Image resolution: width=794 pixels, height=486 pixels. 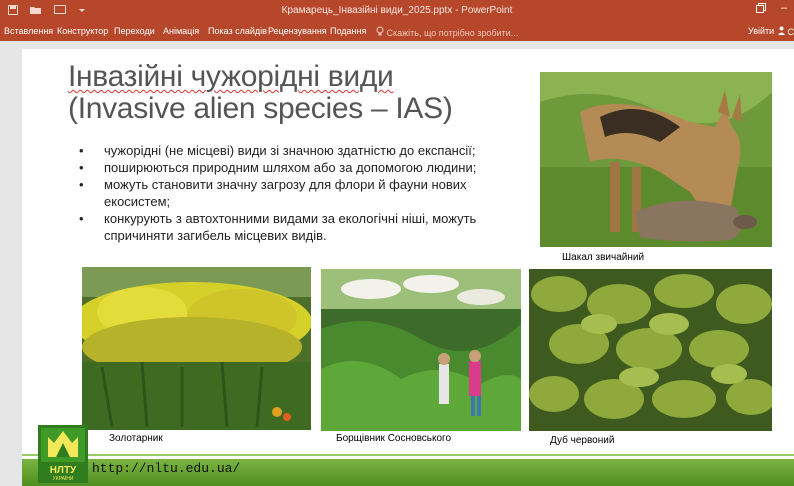 I want to click on tab-animations: Анімація, so click(x=181, y=31).